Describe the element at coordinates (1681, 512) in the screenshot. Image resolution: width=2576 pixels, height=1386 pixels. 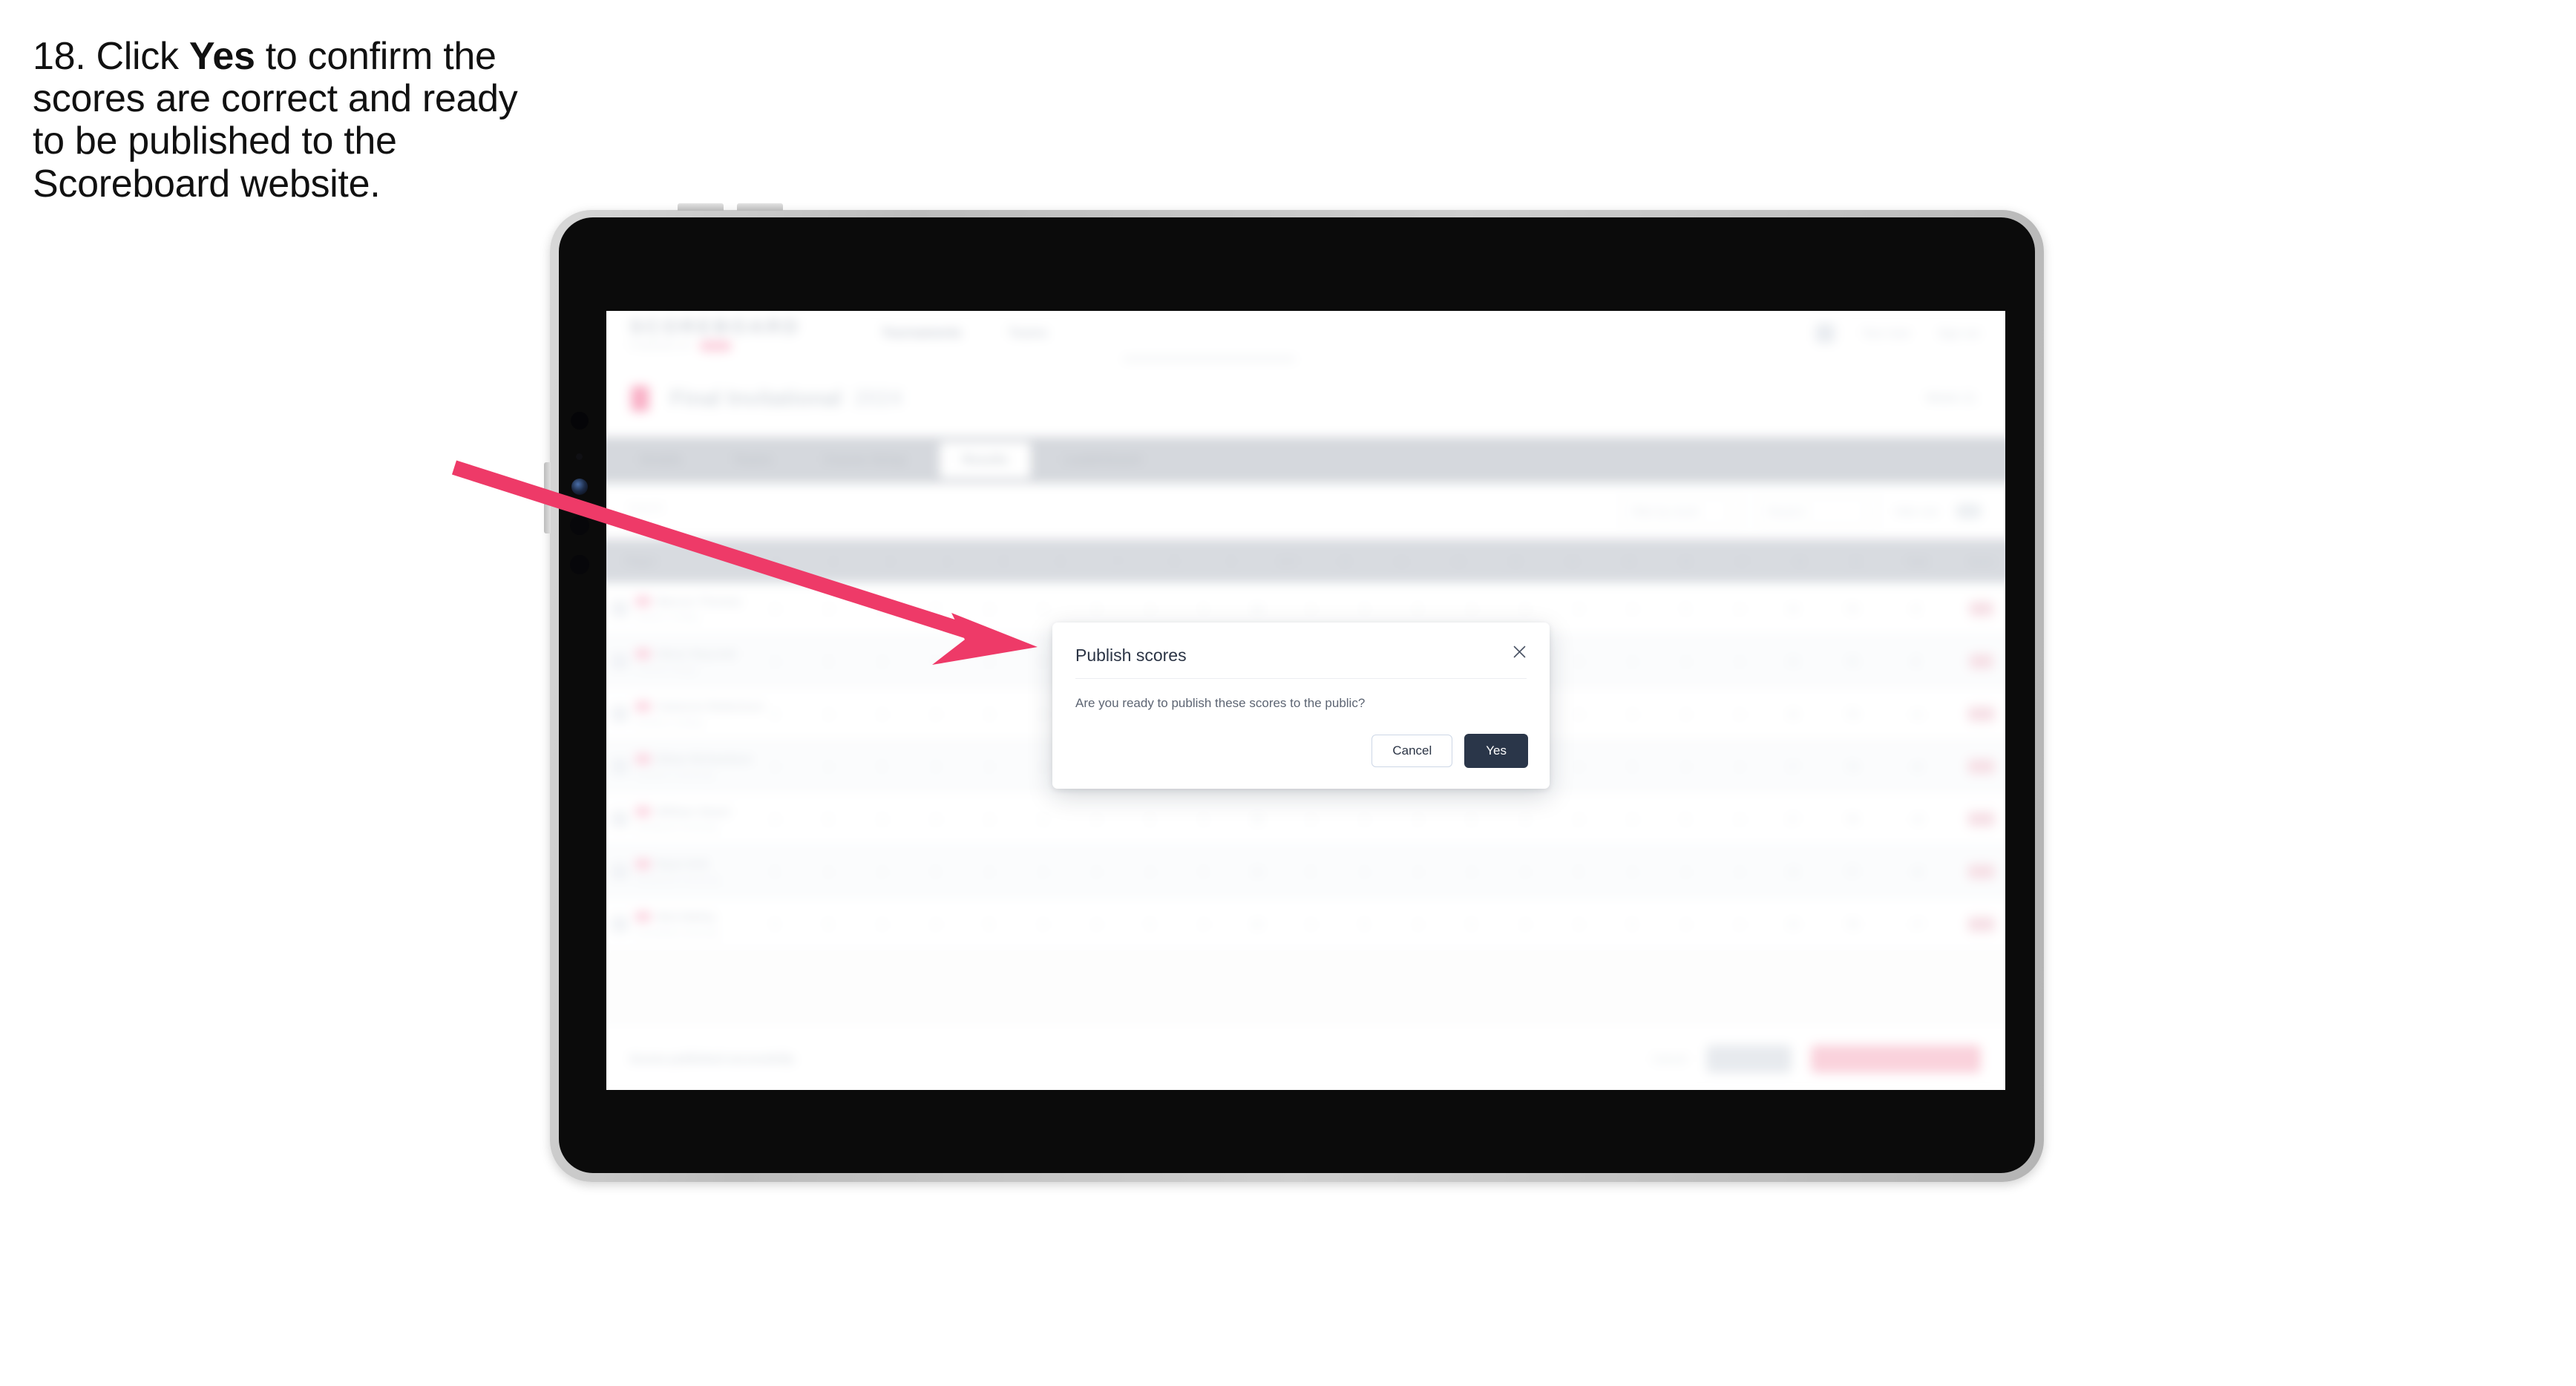
I see `filter-round-select: Filter by round ▾` at that location.